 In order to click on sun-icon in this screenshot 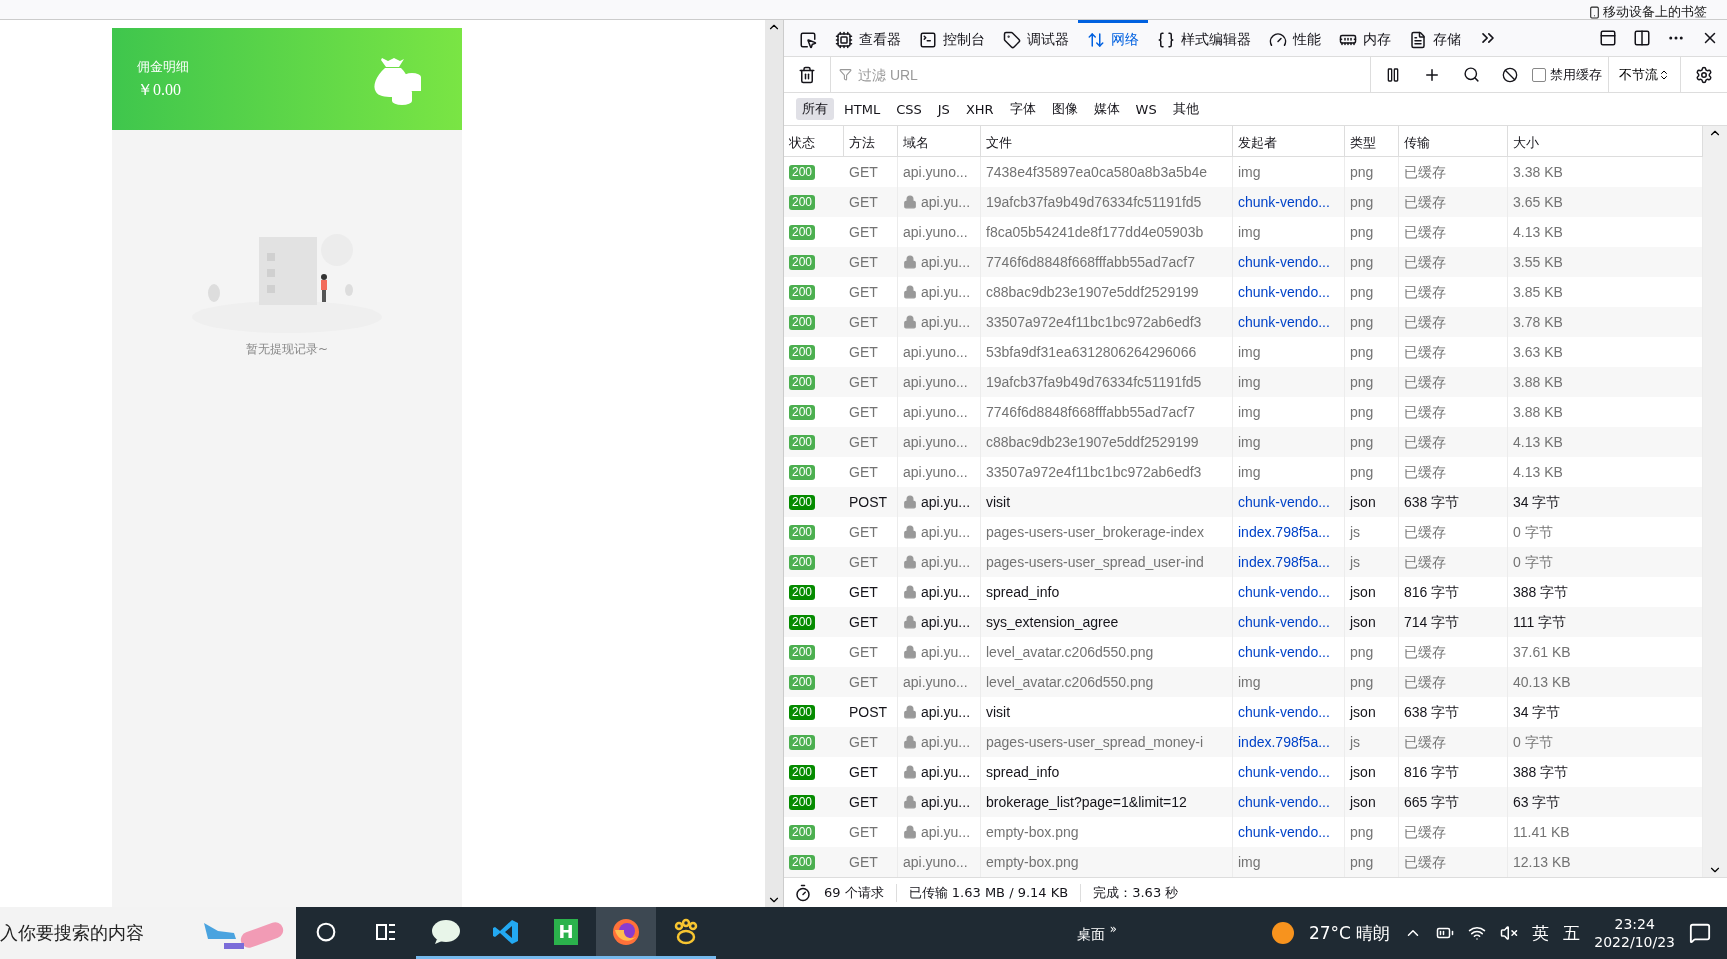, I will do `click(1282, 933)`.